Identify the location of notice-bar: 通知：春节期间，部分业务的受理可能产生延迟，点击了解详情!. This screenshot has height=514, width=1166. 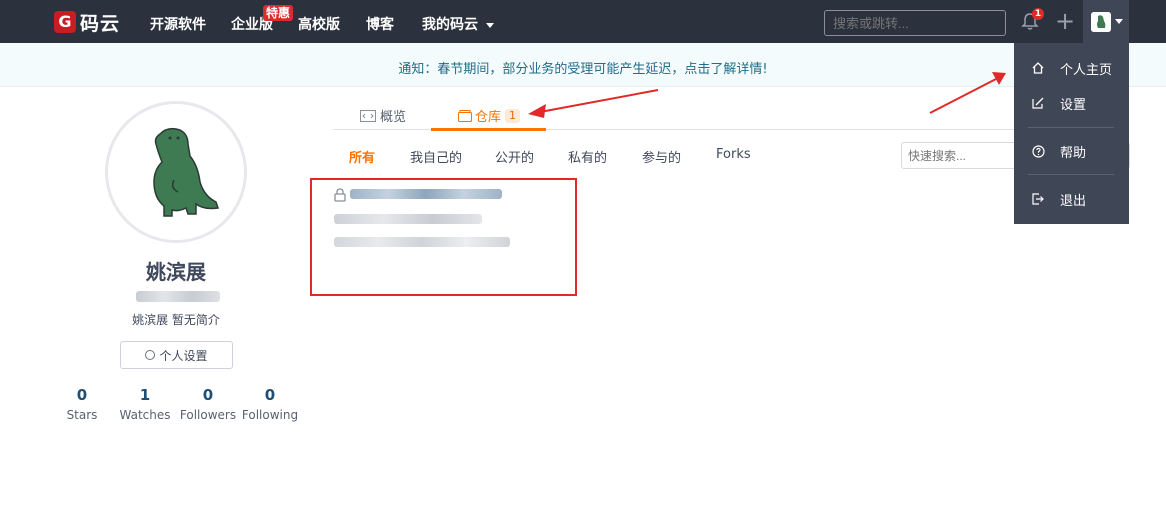
(583, 65).